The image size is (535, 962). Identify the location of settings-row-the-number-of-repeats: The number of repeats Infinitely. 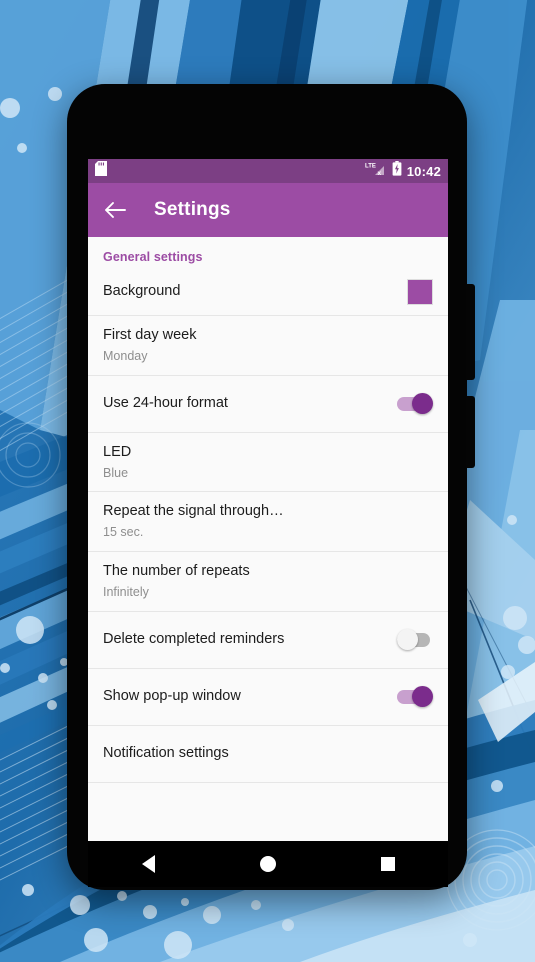
(268, 582).